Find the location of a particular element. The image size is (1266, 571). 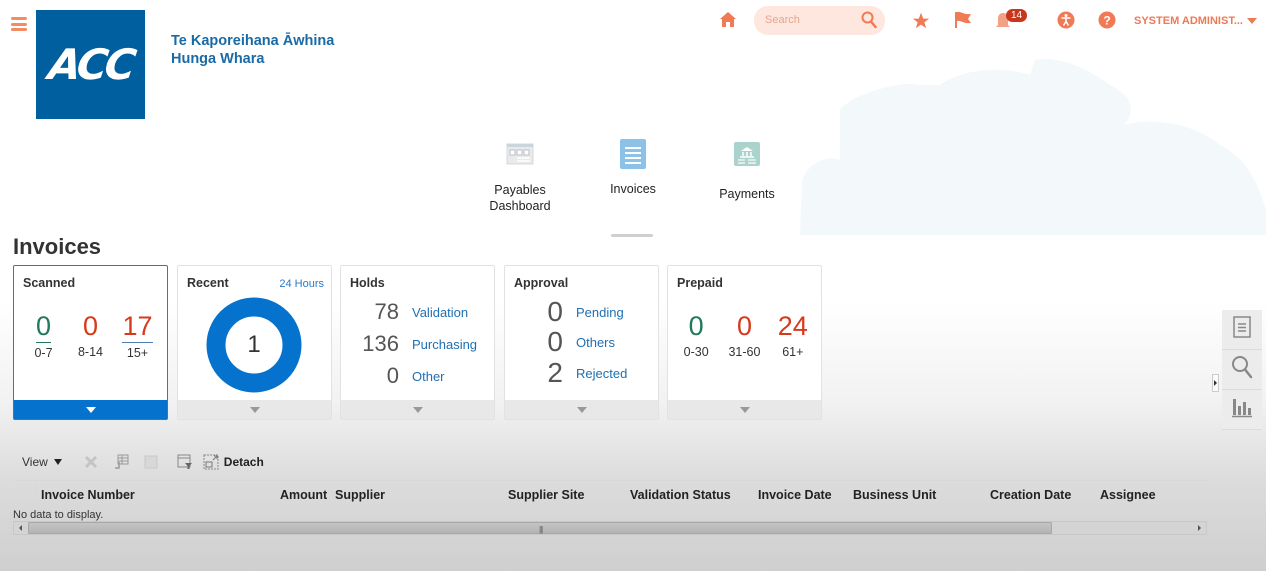

age-bucket: 0 0-7 is located at coordinates (44, 335).